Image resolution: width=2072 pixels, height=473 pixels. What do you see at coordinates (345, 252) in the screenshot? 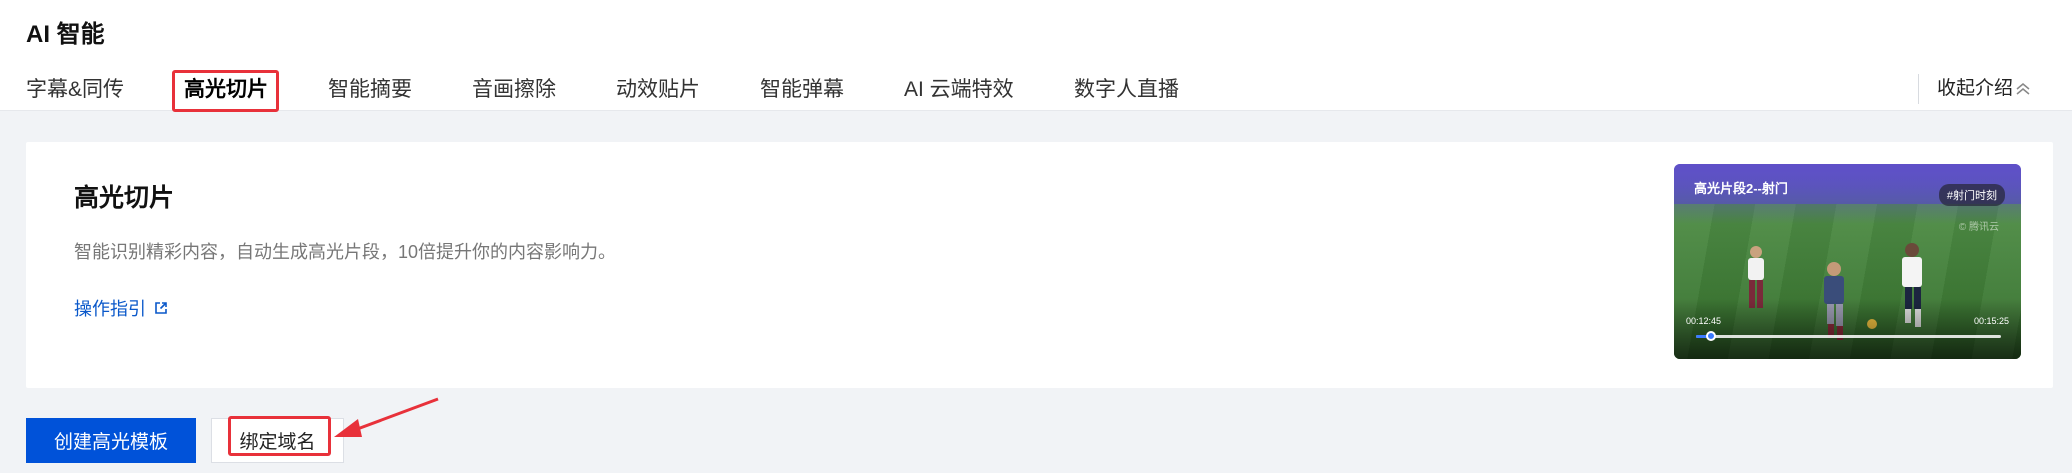
I see `card-description: 智能识别精彩内容，自动生成高光片段，10倍提升你的内容影响力。` at bounding box center [345, 252].